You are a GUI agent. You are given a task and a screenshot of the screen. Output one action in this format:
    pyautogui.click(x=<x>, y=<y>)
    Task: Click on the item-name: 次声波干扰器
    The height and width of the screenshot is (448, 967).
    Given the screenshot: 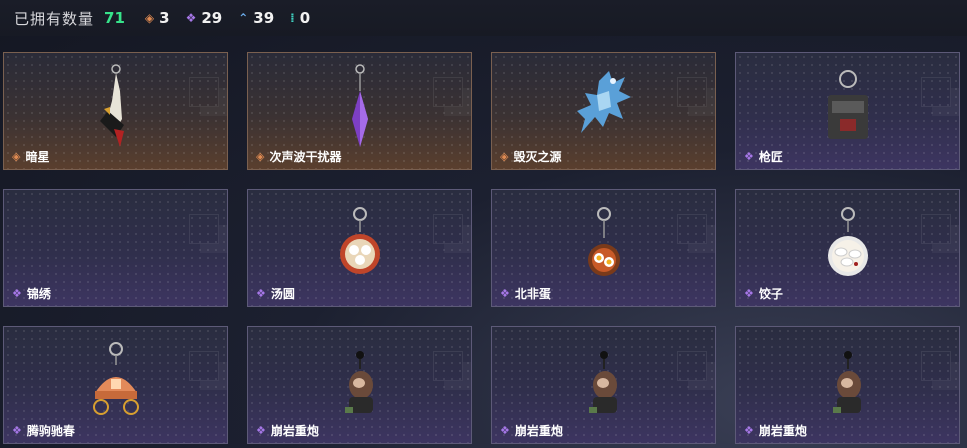 What is the action you would take?
    pyautogui.click(x=305, y=157)
    